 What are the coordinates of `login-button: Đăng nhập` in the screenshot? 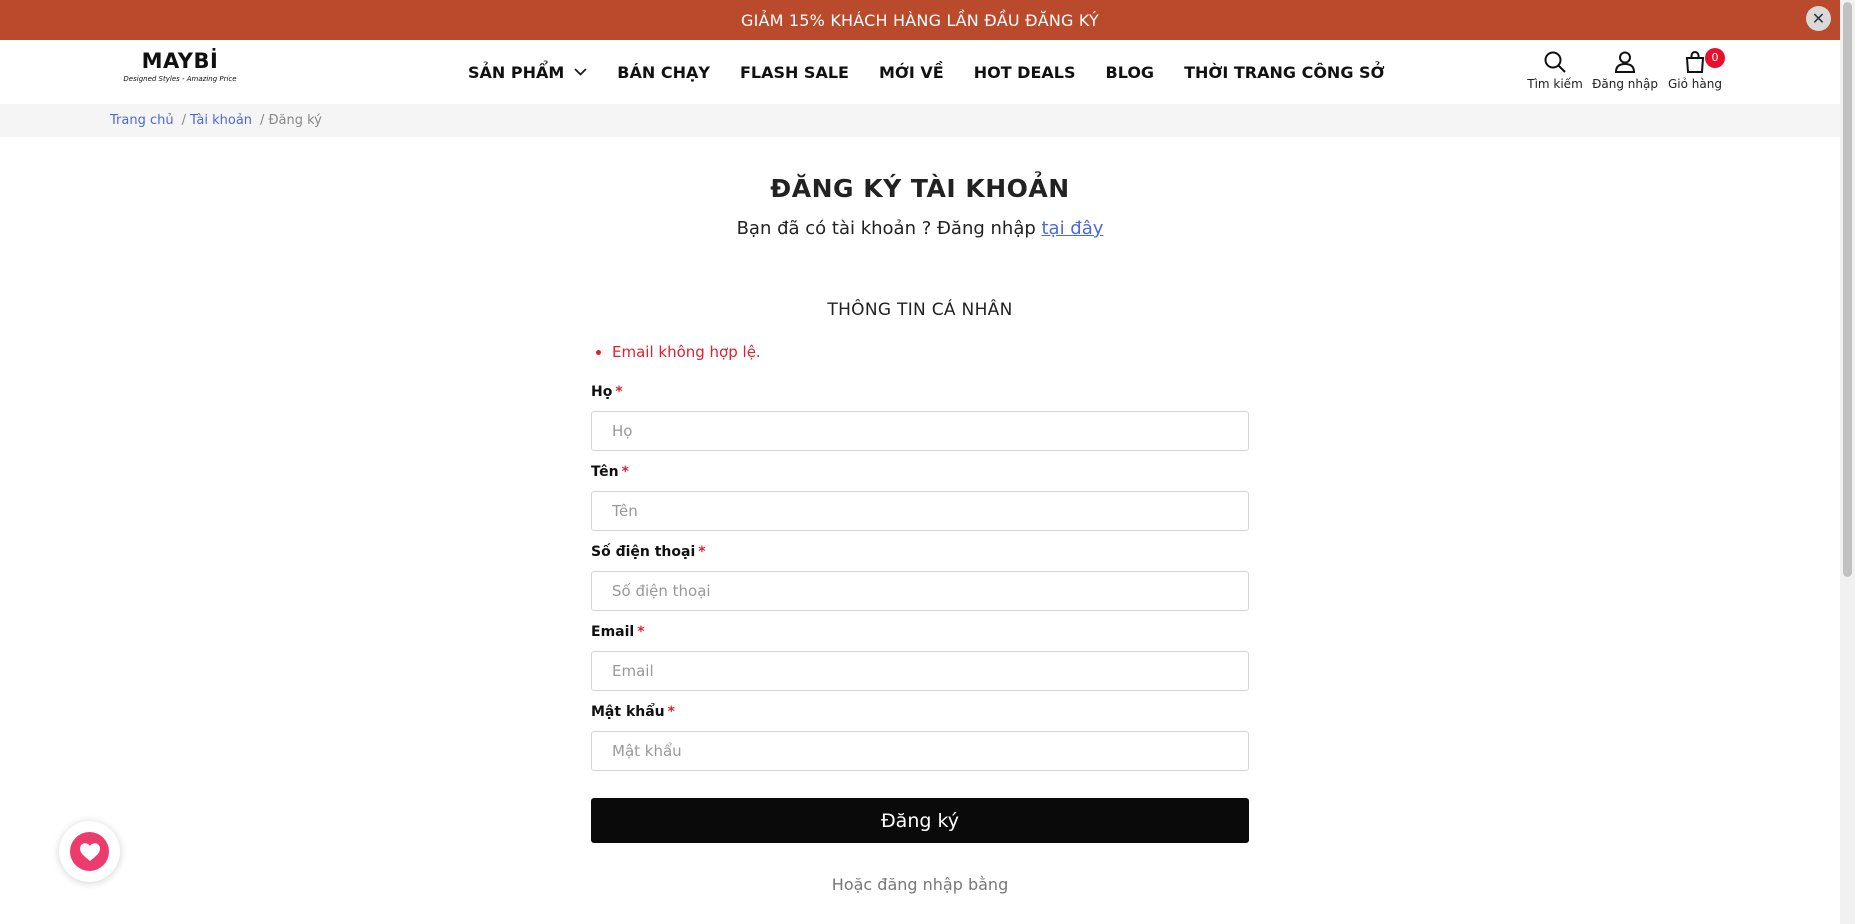 It's located at (1625, 73).